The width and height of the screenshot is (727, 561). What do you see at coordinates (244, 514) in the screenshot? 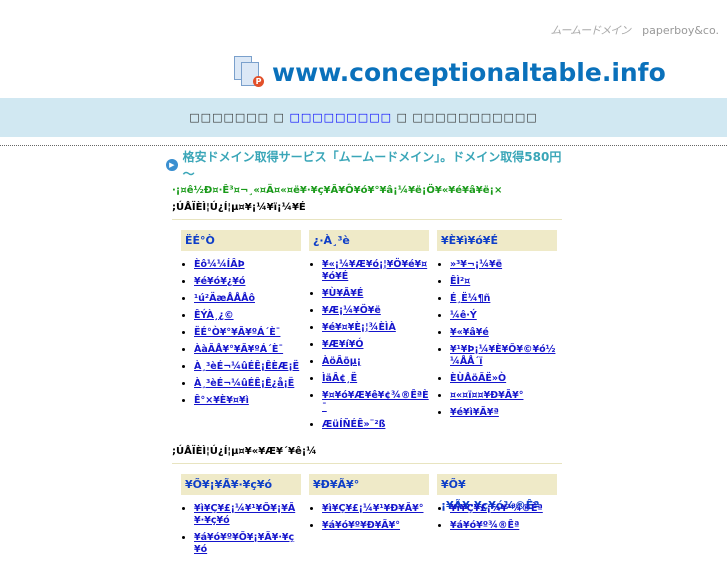
I see `category-link: ¥ì¥Ç¥£¡¼¥¹¥Õ¥¡¥Ã¥·¥ç¥ó` at bounding box center [244, 514].